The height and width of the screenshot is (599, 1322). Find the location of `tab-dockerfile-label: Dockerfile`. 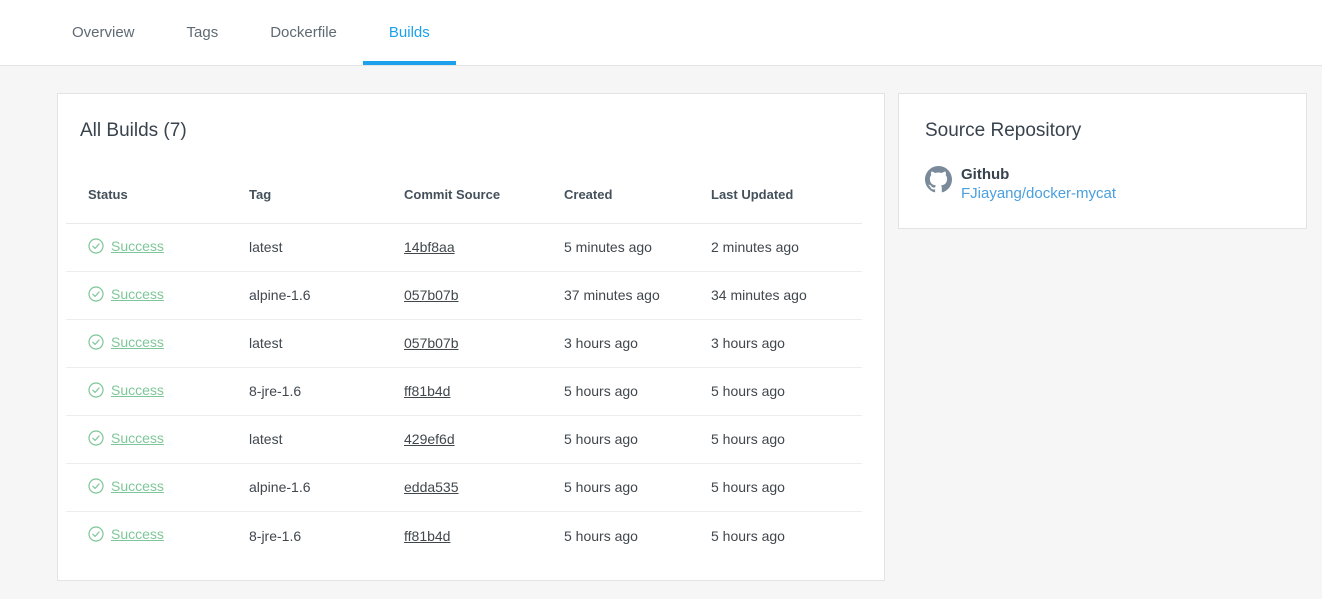

tab-dockerfile-label: Dockerfile is located at coordinates (303, 32).